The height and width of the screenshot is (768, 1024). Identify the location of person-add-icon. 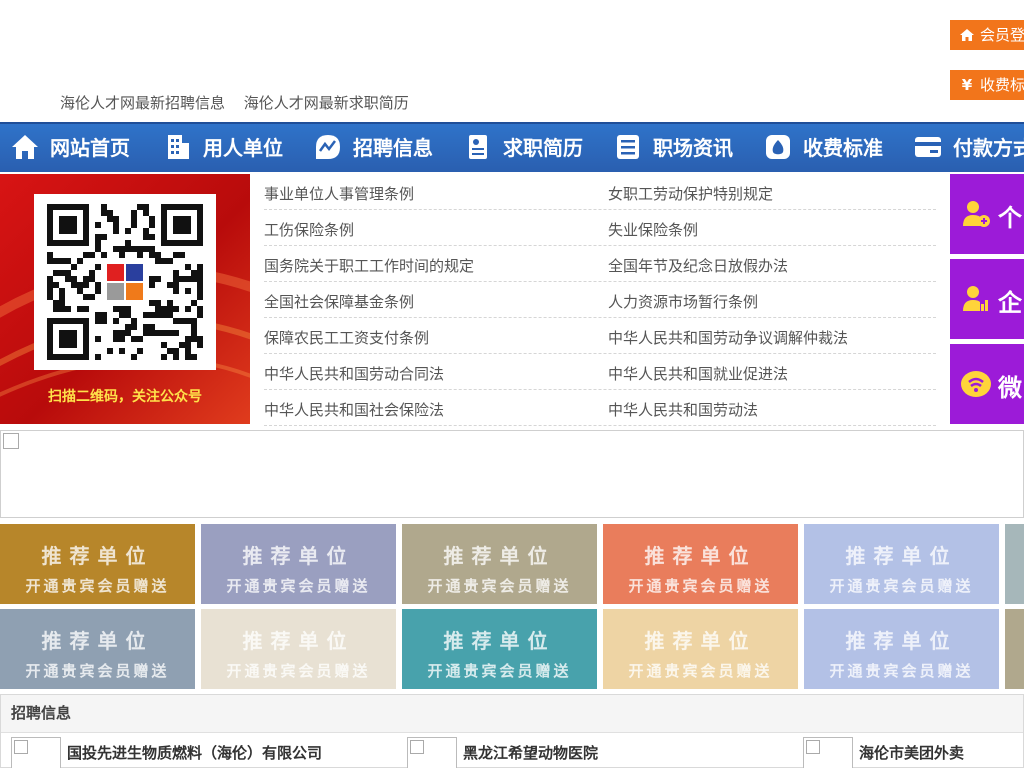
(976, 214).